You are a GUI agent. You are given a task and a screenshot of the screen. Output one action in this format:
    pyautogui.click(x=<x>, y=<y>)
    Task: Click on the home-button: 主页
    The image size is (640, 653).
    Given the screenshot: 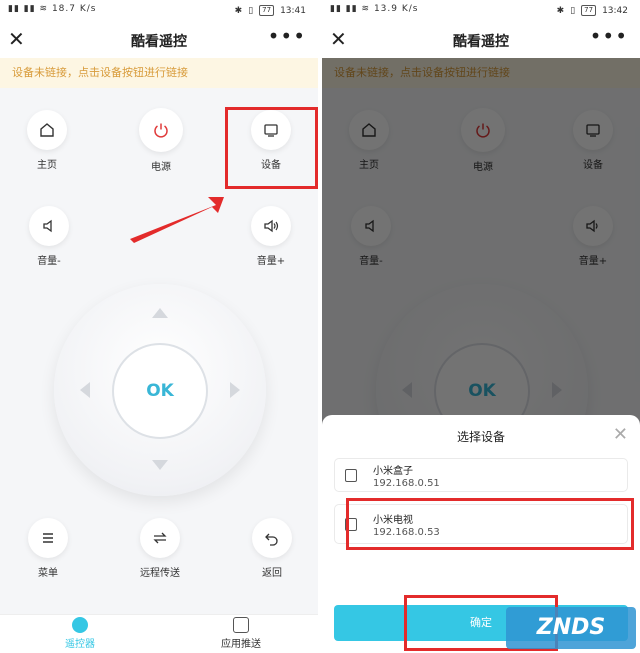 What is the action you would take?
    pyautogui.click(x=47, y=140)
    